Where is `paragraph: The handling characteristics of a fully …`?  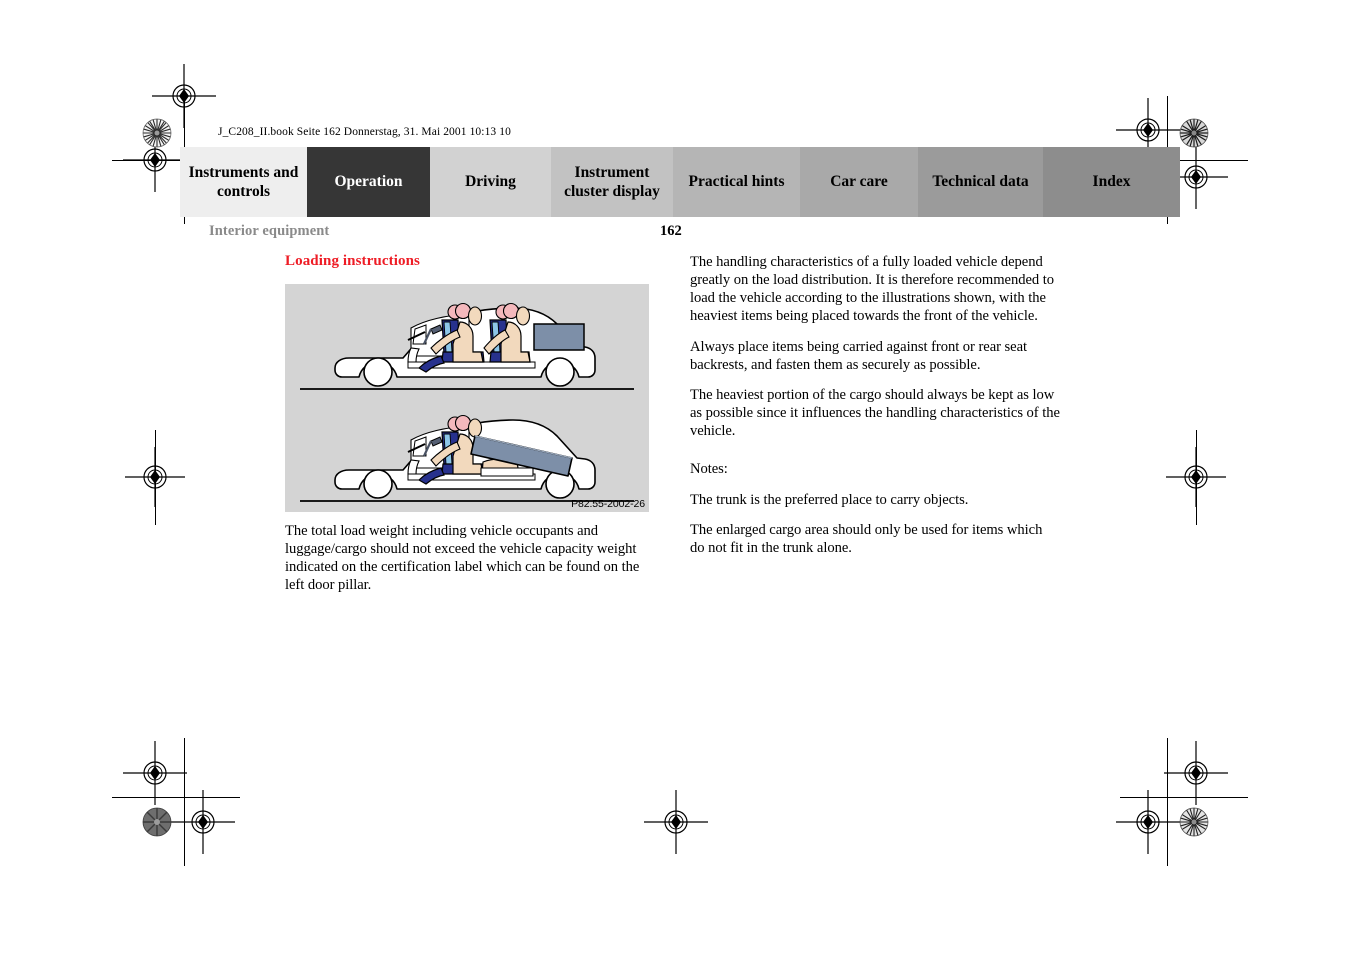 paragraph: The handling characteristics of a fully … is located at coordinates (872, 289).